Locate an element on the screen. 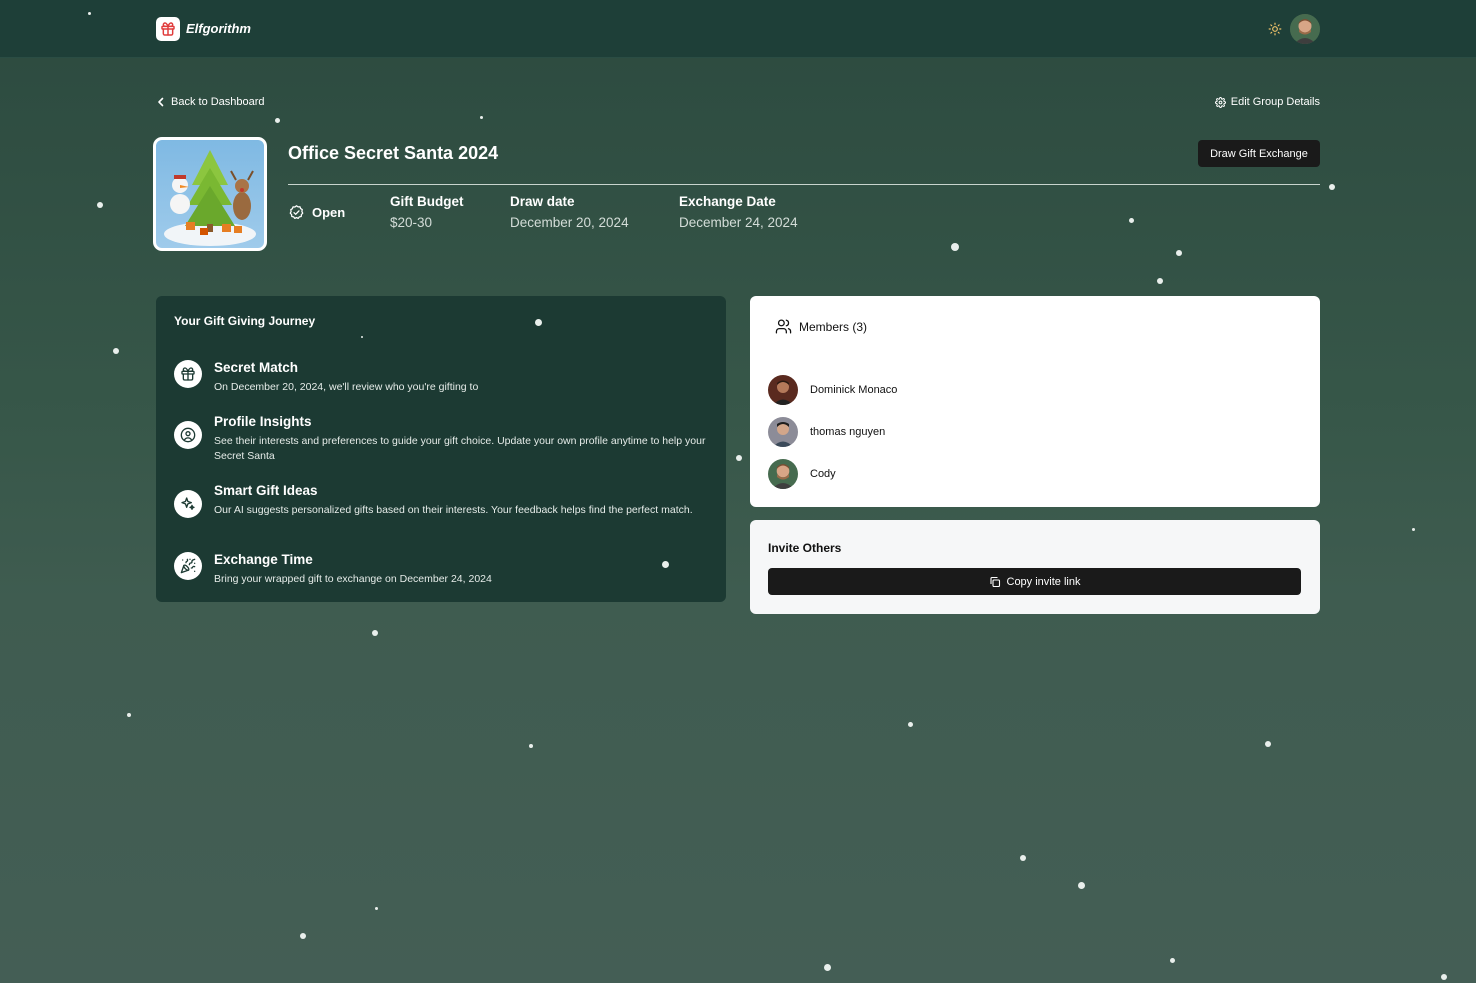  user-avatar is located at coordinates (1305, 29).